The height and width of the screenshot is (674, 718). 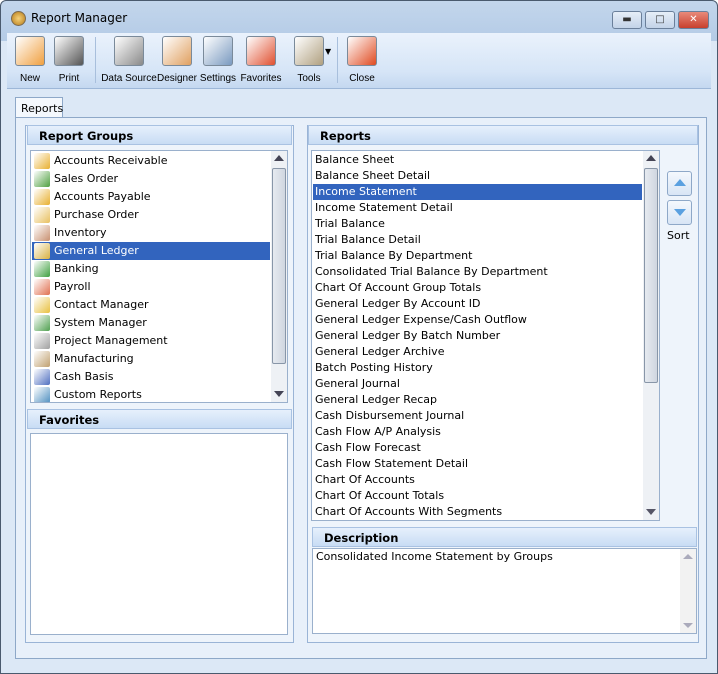 What do you see at coordinates (660, 20) in the screenshot?
I see `maximize-button: □` at bounding box center [660, 20].